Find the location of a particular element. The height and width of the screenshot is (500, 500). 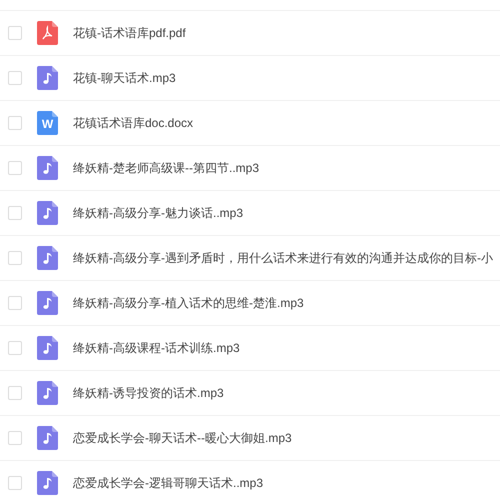

file-name: 绛妖精-楚老师高级课--第四节..mp3 is located at coordinates (166, 168).